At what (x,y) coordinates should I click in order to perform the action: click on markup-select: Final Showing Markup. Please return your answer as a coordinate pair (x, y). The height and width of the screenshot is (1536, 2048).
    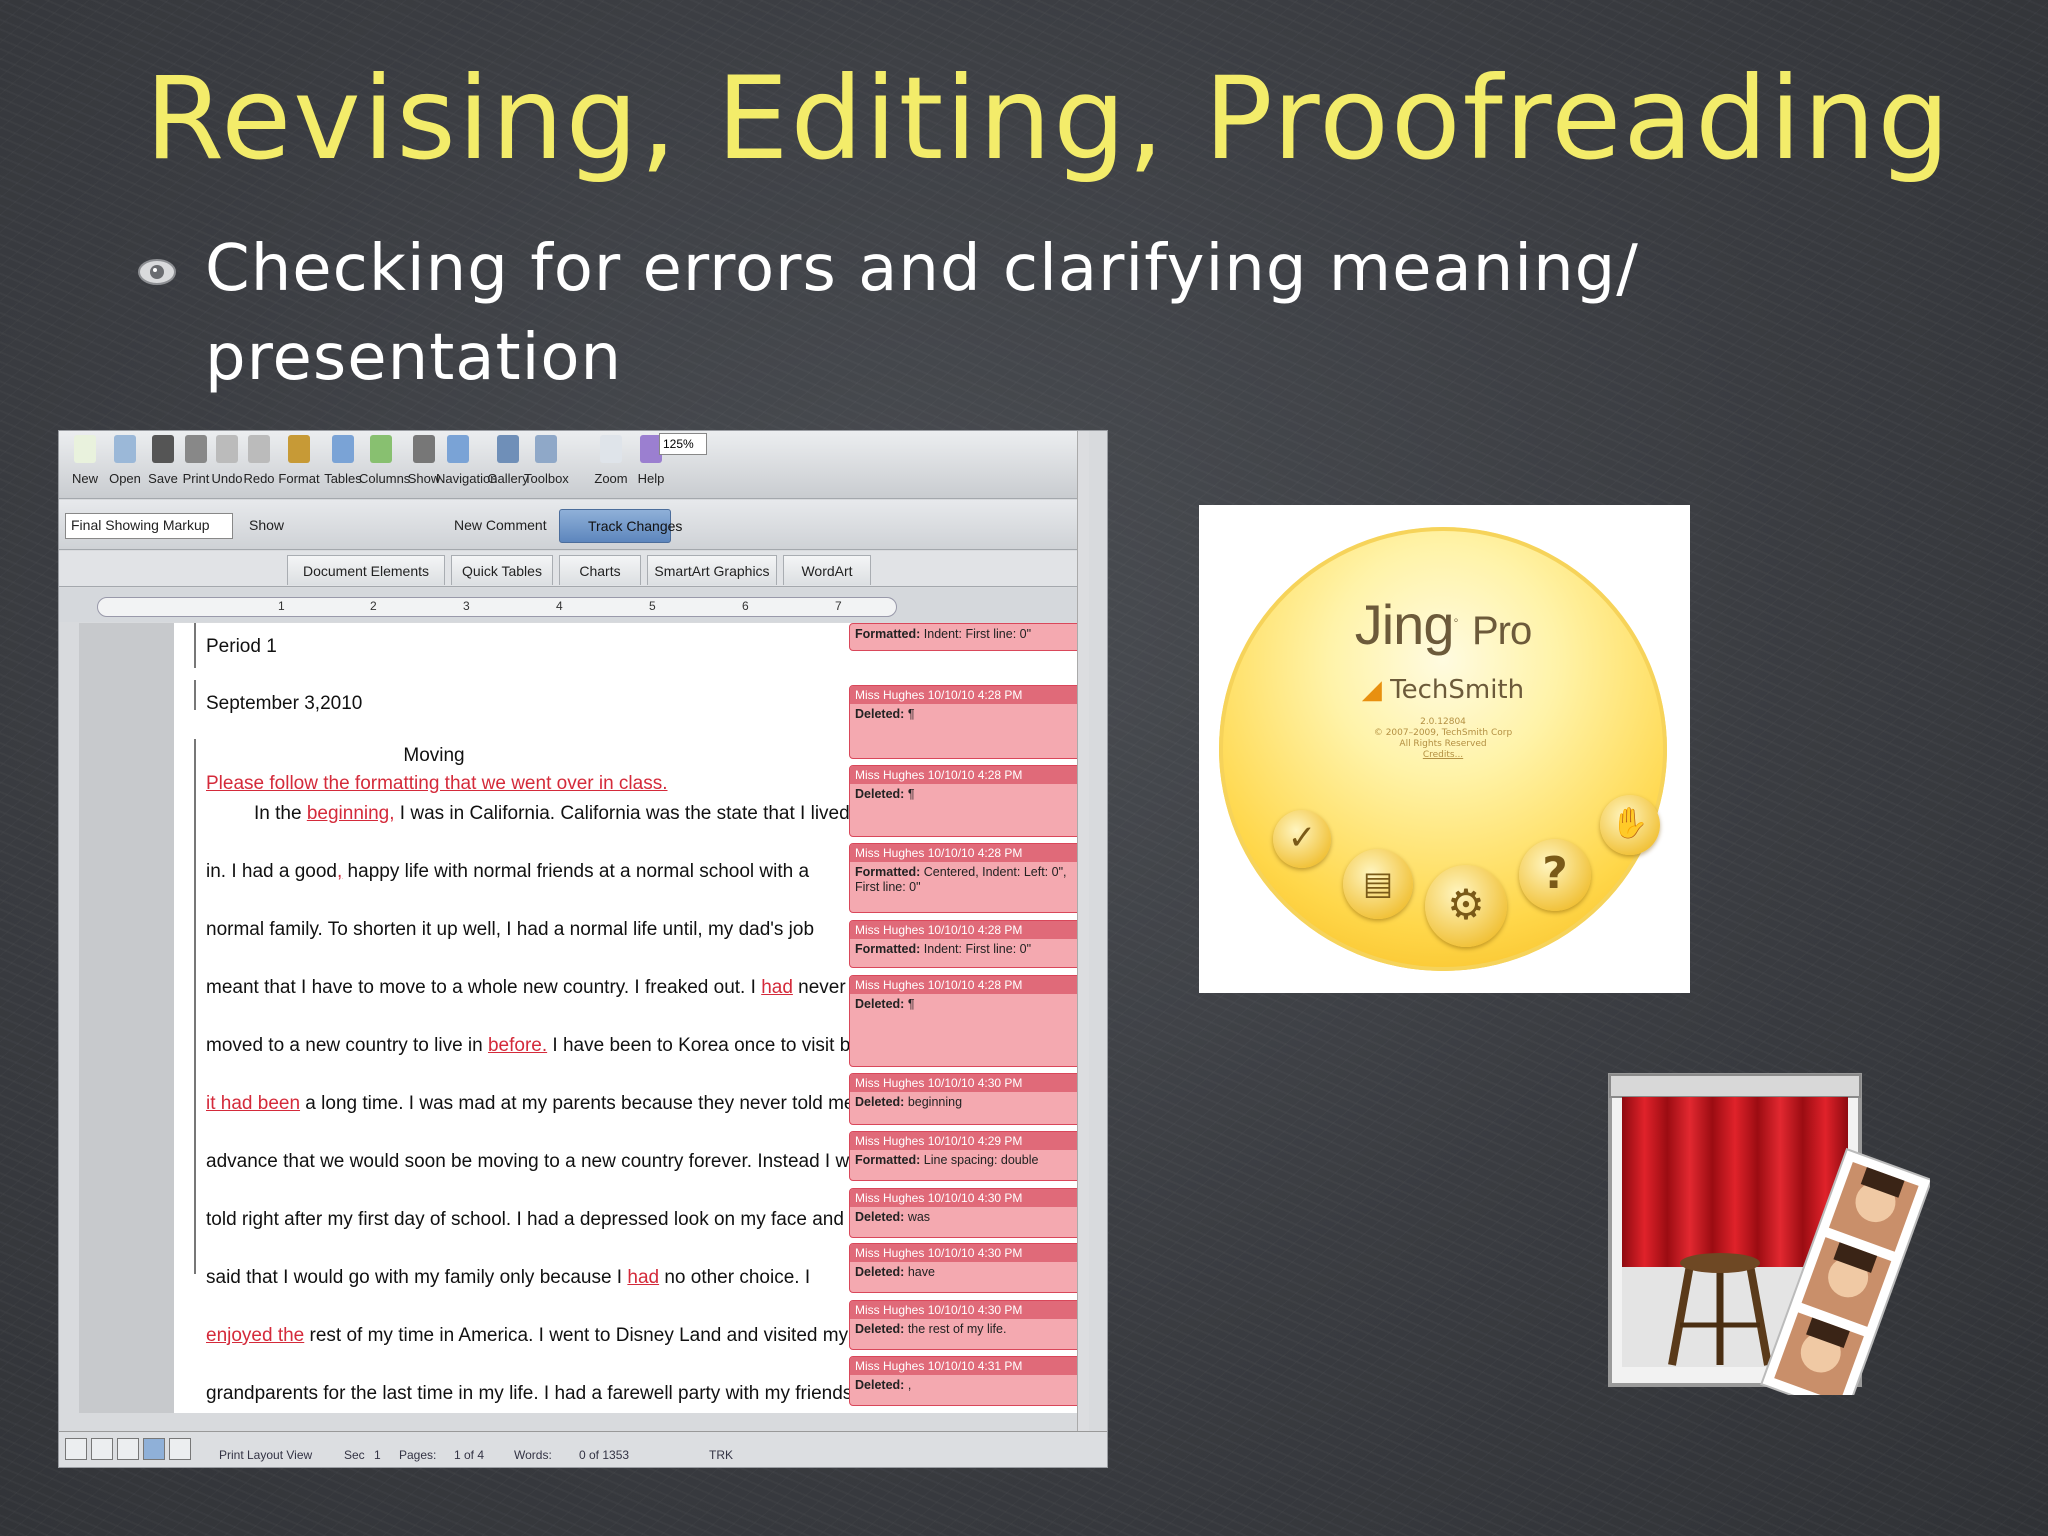
    Looking at the image, I should click on (149, 526).